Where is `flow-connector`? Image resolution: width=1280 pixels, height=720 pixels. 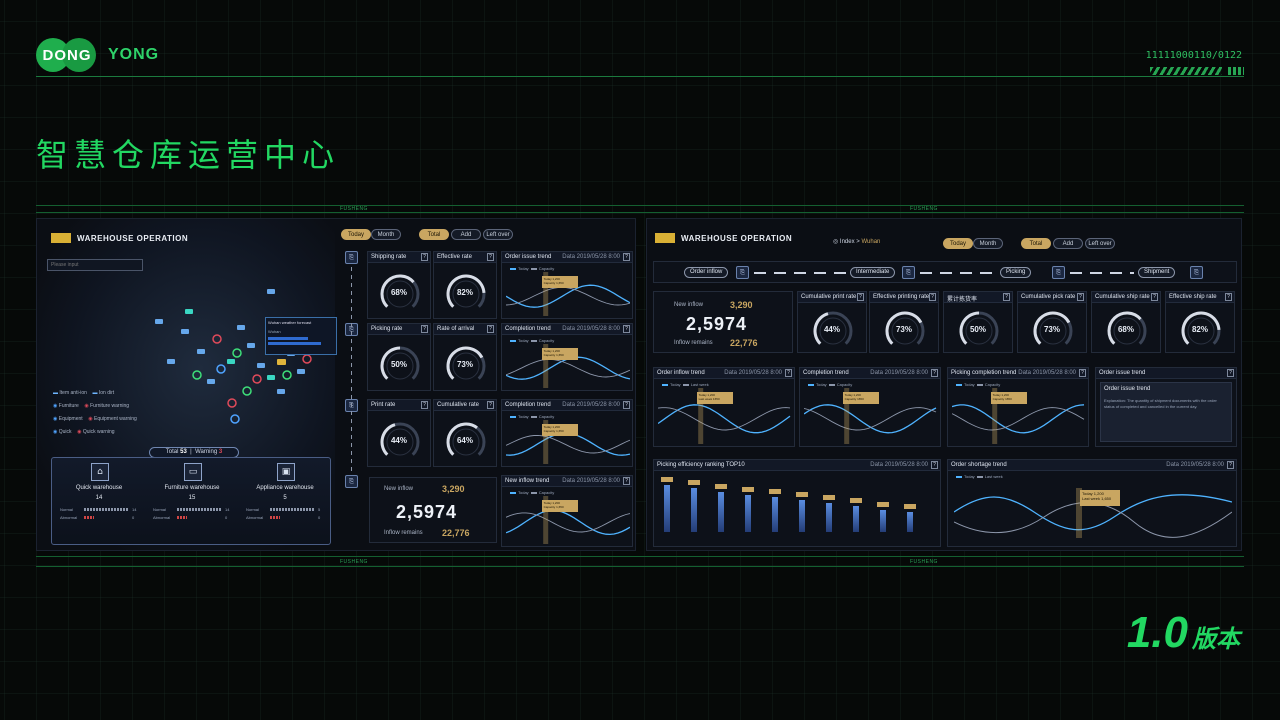
flow-connector is located at coordinates (958, 273).